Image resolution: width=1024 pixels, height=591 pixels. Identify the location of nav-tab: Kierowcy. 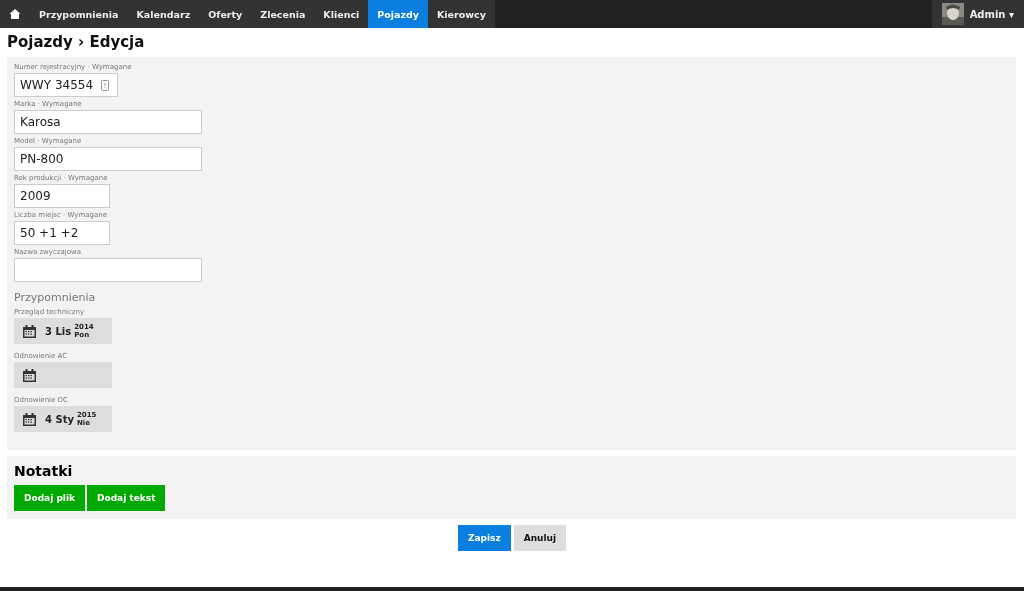
(461, 14).